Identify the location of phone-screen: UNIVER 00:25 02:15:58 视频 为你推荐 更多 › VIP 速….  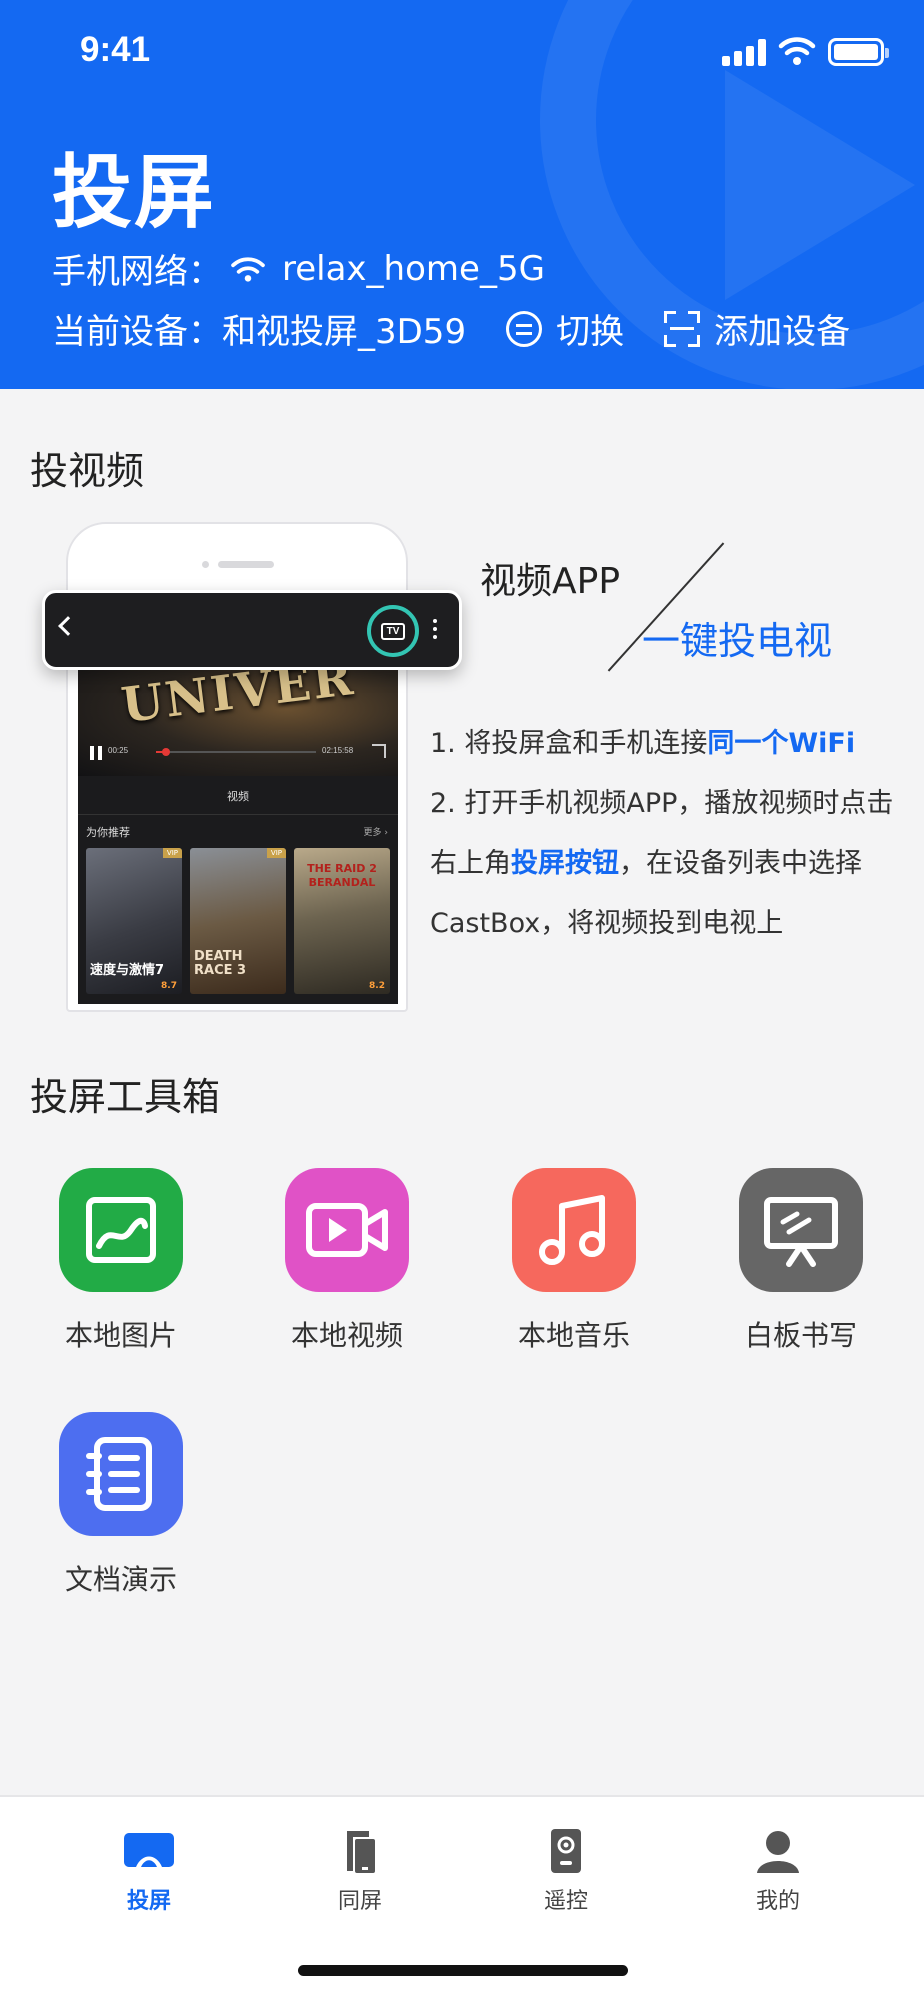
(238, 834).